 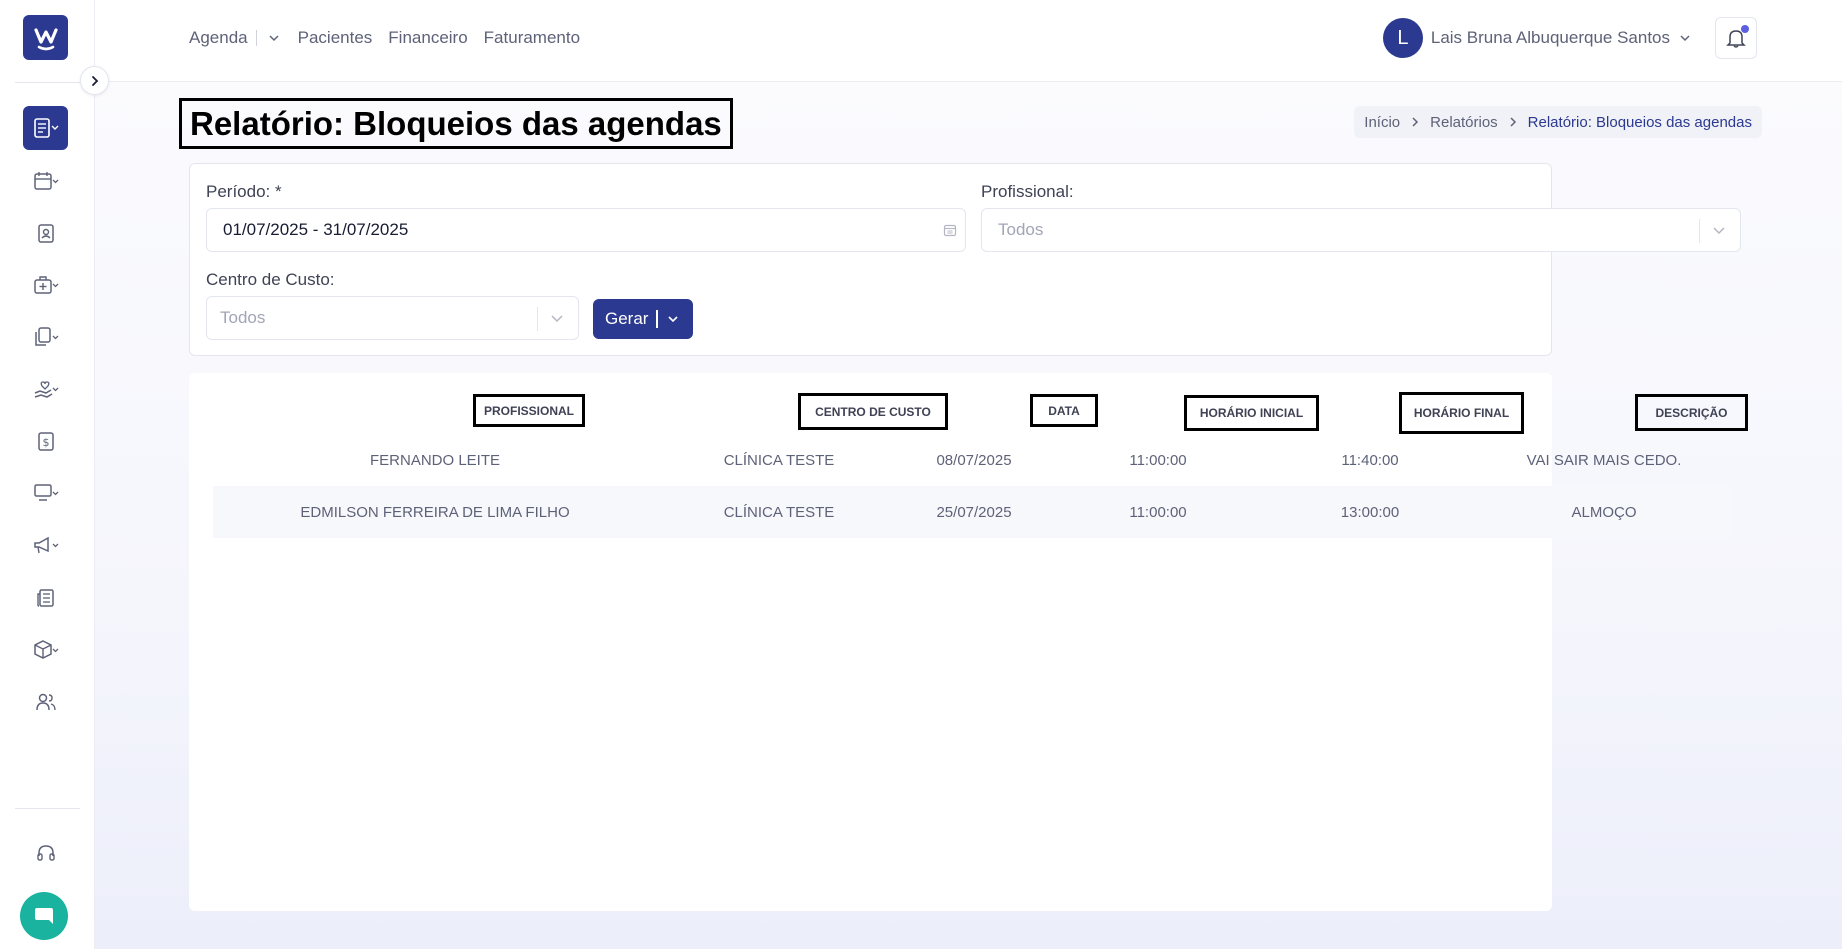 I want to click on dollar-icon: $, so click(x=45, y=441).